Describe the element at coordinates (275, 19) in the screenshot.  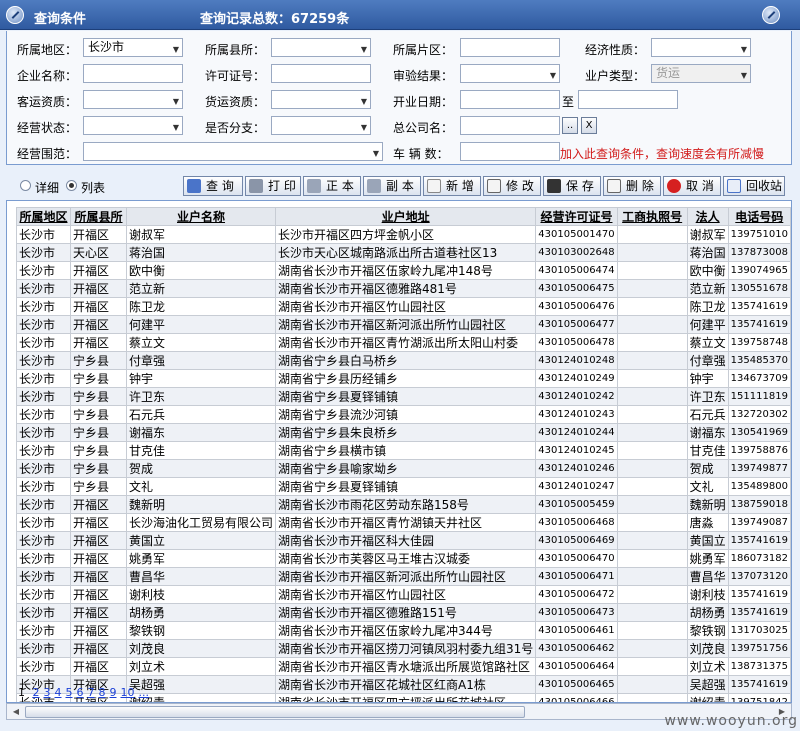
I see `record-count: 查询记录总数：67259条` at that location.